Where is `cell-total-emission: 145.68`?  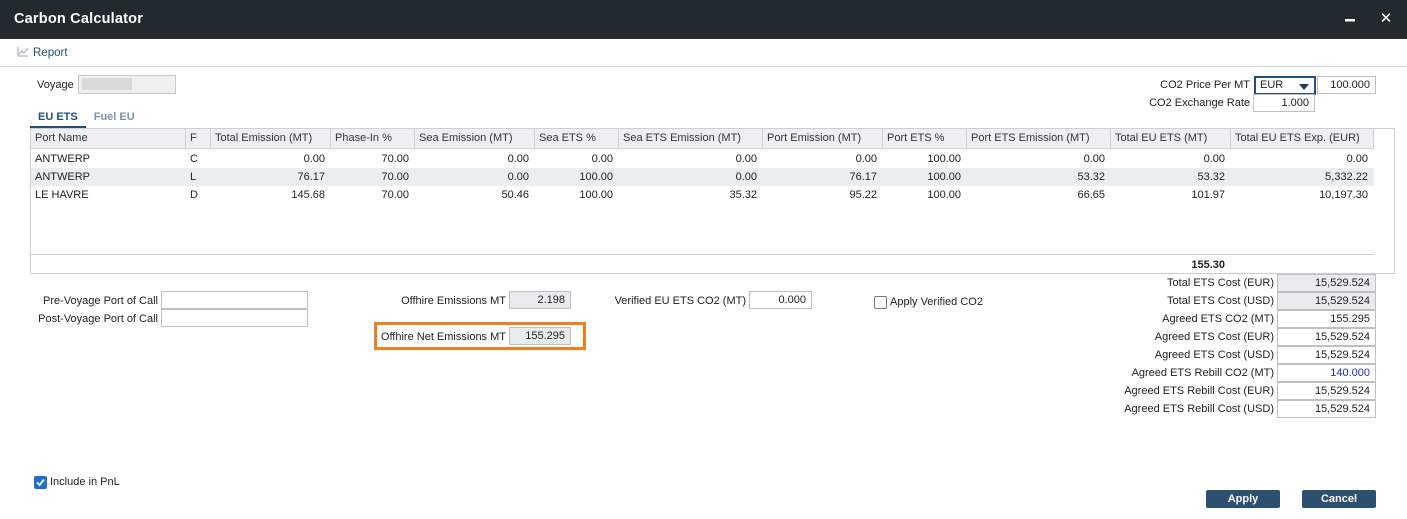
cell-total-emission: 145.68 is located at coordinates (308, 195).